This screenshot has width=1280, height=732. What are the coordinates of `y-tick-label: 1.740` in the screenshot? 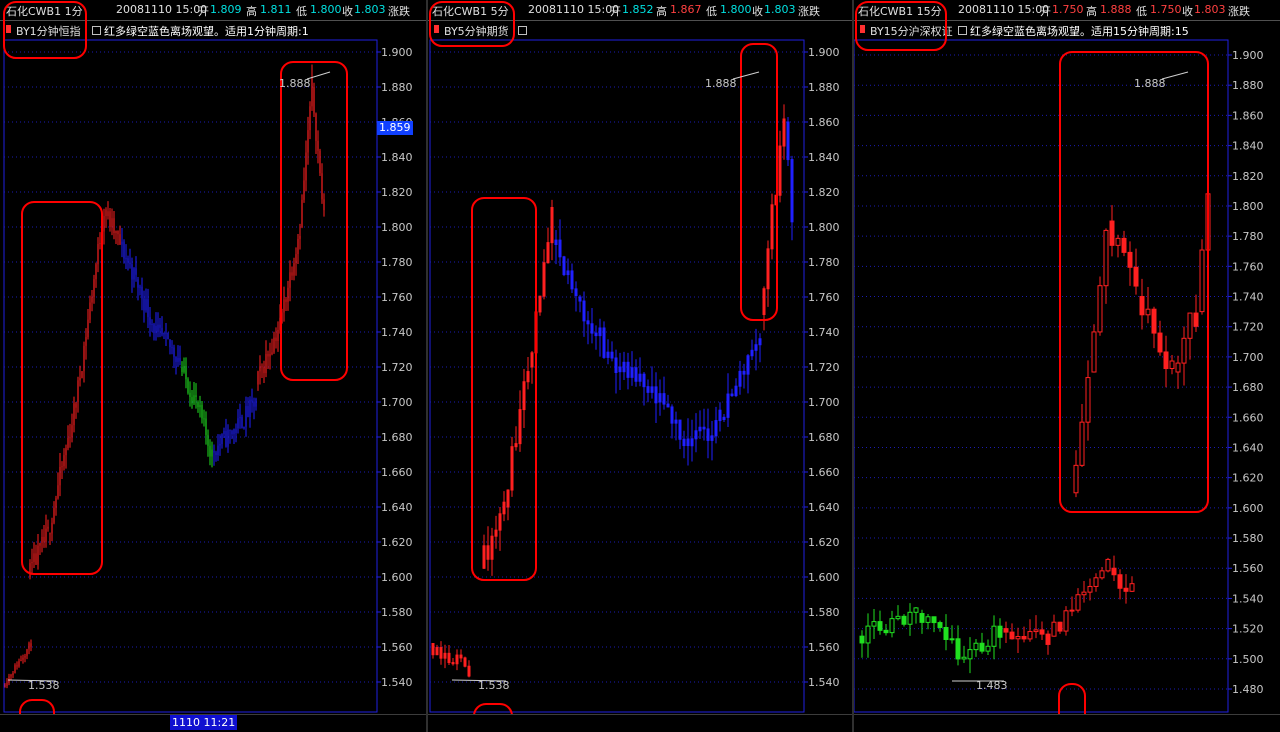 It's located at (1248, 297).